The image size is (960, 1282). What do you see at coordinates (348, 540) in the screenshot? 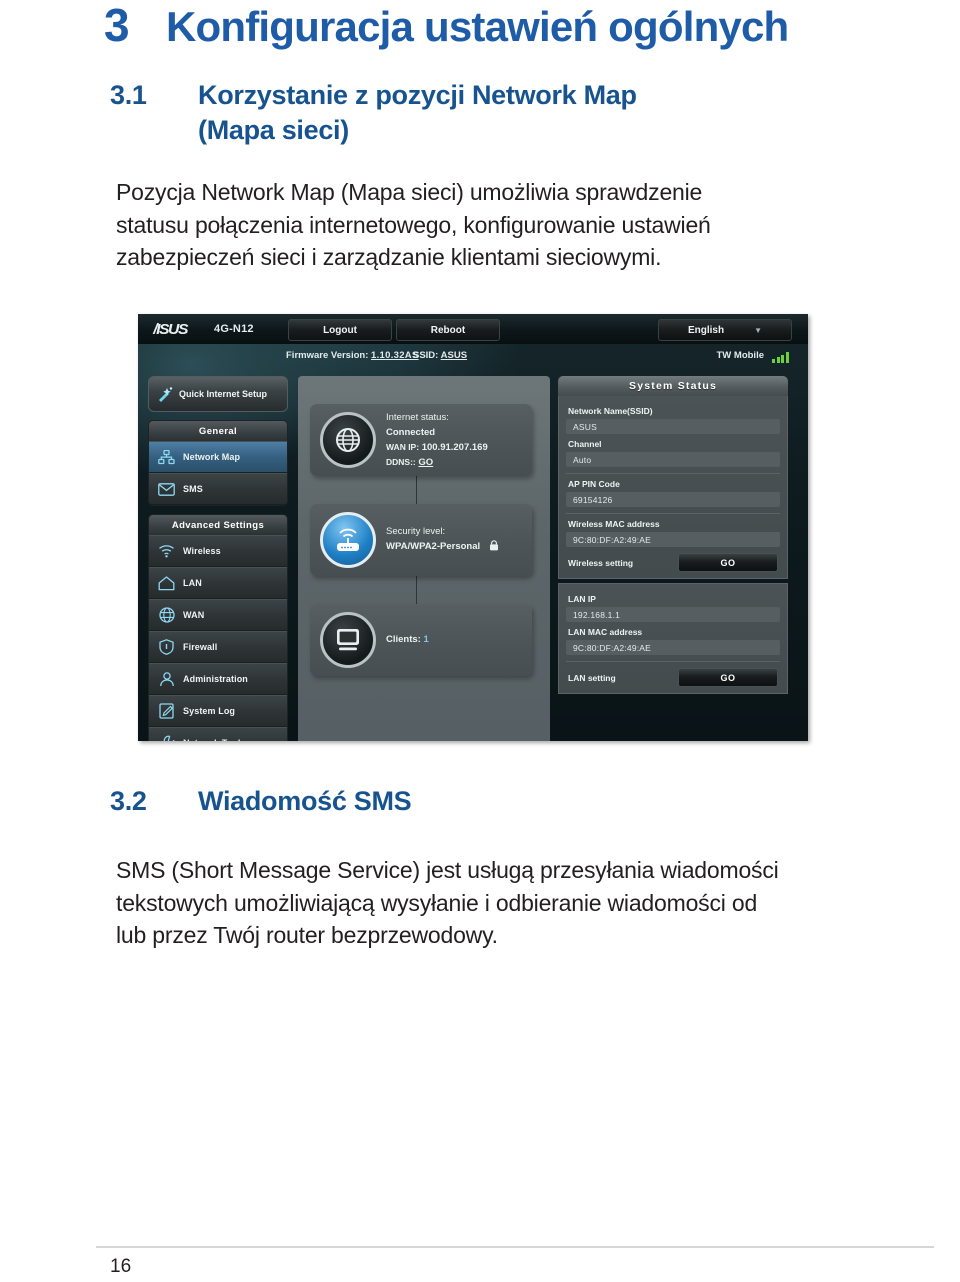
I see `router-icon` at bounding box center [348, 540].